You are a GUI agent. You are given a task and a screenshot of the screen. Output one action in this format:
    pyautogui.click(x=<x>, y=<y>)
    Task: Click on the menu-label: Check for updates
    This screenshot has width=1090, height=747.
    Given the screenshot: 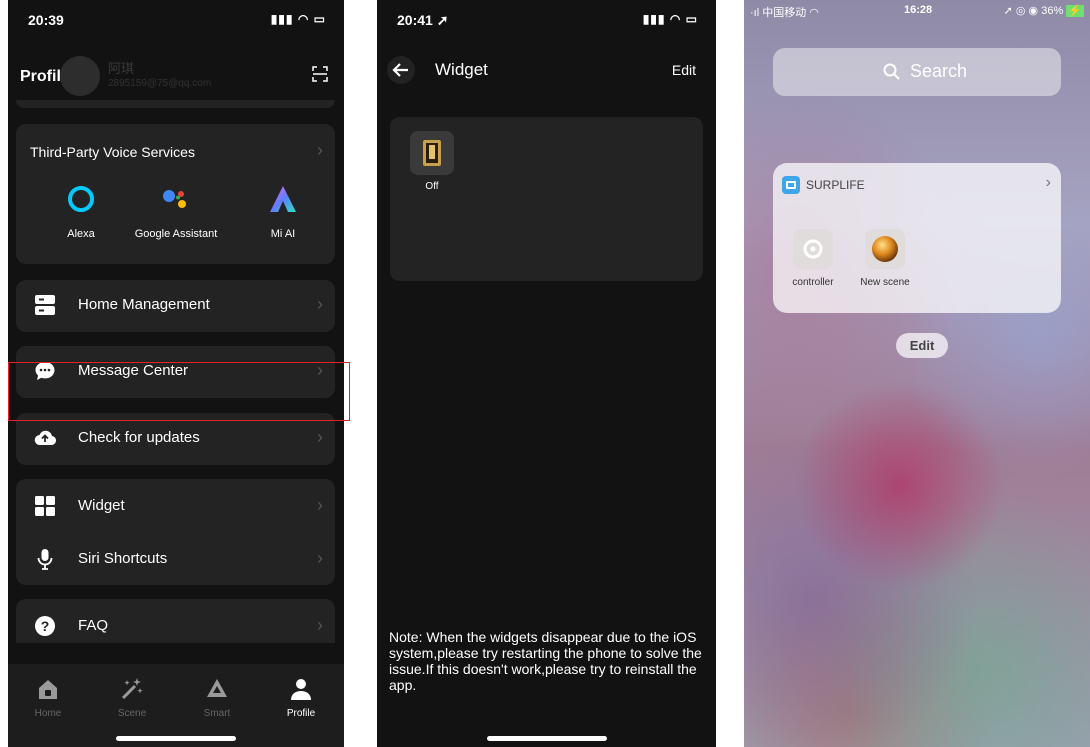 What is the action you would take?
    pyautogui.click(x=139, y=437)
    